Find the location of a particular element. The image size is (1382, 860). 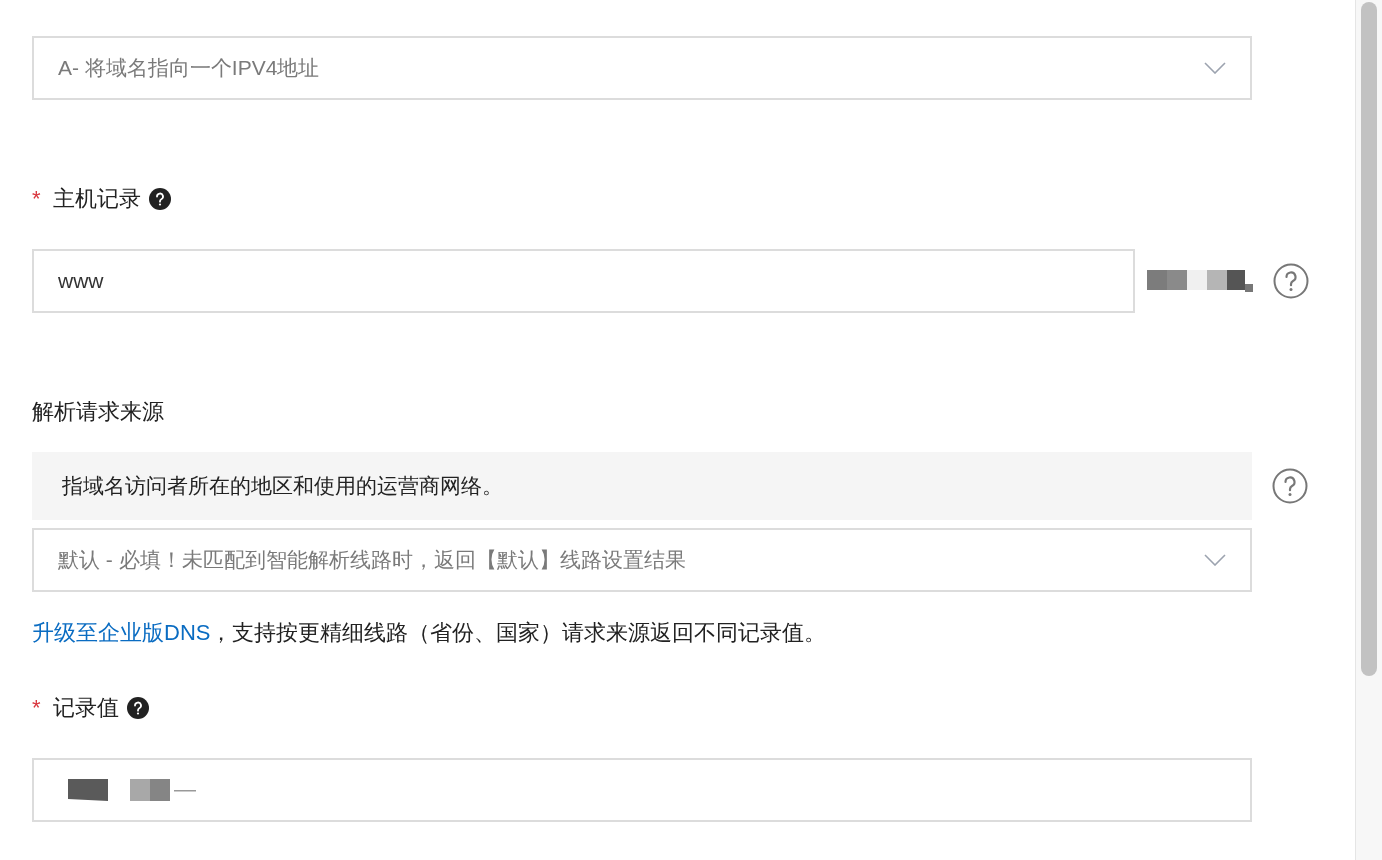

record-value-input is located at coordinates (642, 790).